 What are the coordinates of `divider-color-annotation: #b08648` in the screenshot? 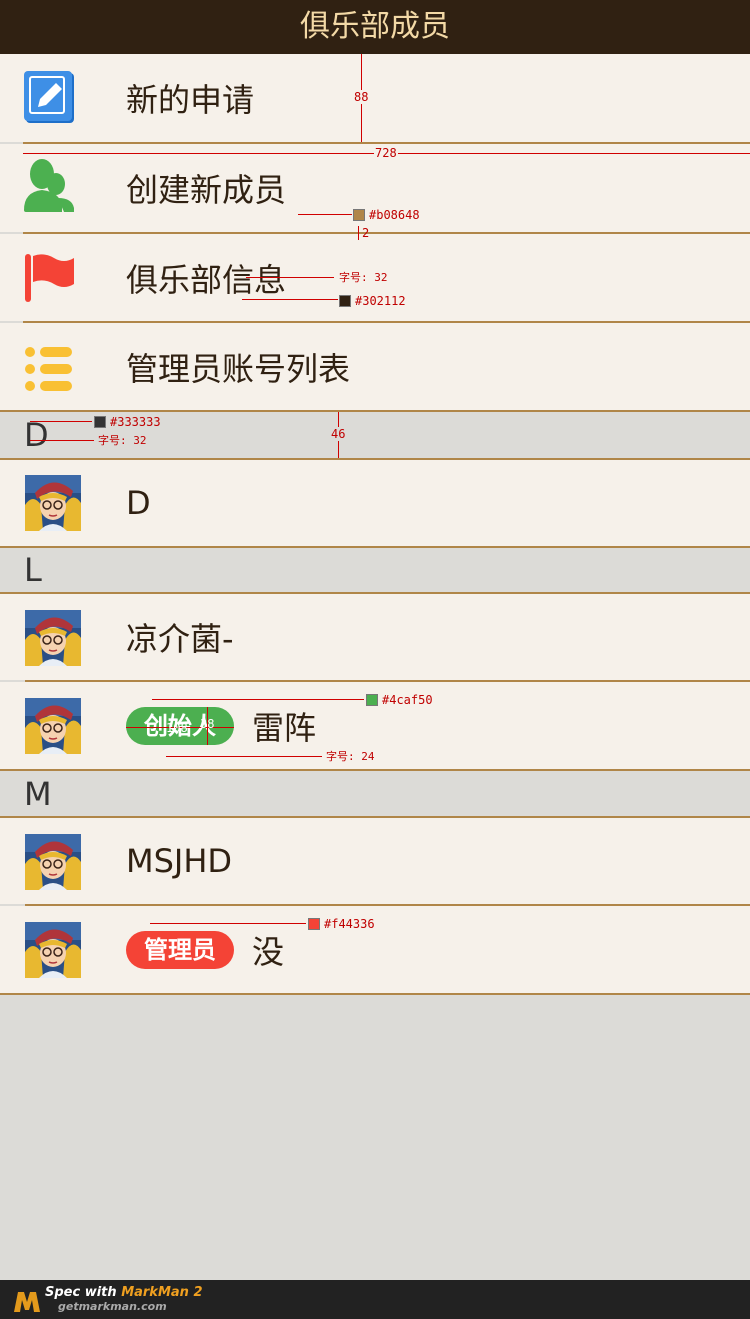 It's located at (394, 215).